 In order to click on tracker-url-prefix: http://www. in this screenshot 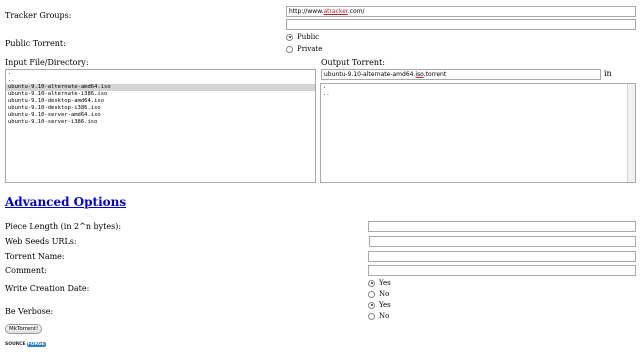, I will do `click(306, 11)`.